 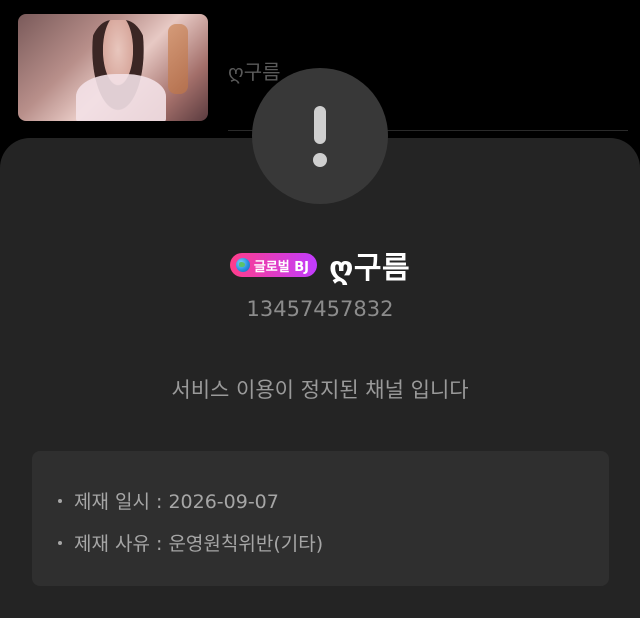 I want to click on channel-name: ღ구름, so click(x=370, y=268).